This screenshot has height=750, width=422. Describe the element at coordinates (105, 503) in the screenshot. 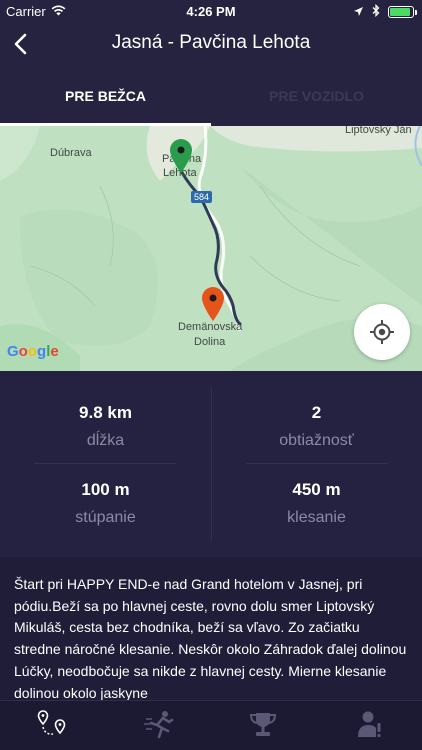

I see `stat-ascent: 100 m stúpanie` at that location.